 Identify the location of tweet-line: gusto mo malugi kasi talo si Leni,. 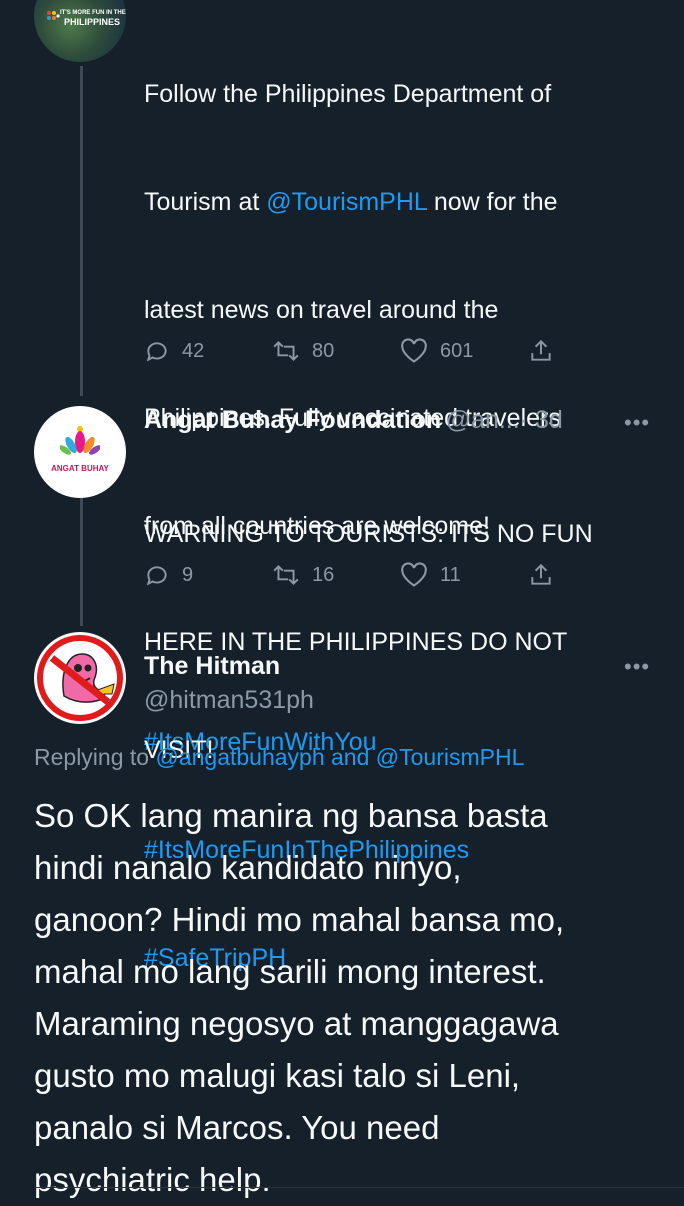
(277, 1075).